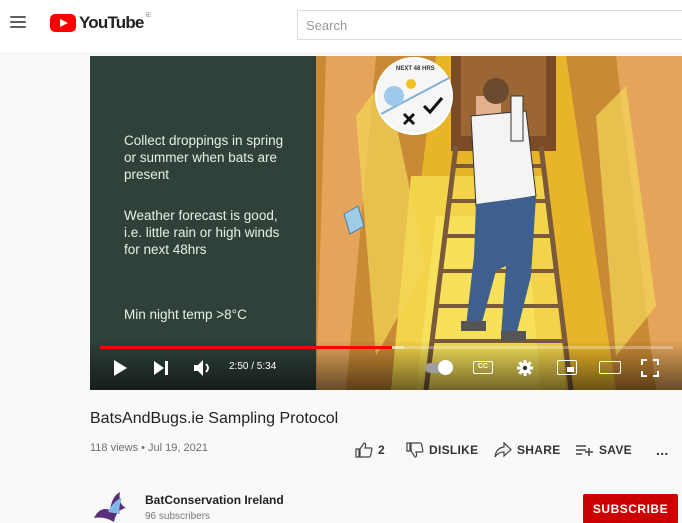 The image size is (682, 523). I want to click on top-bar: YouTube IE Search, so click(341, 26).